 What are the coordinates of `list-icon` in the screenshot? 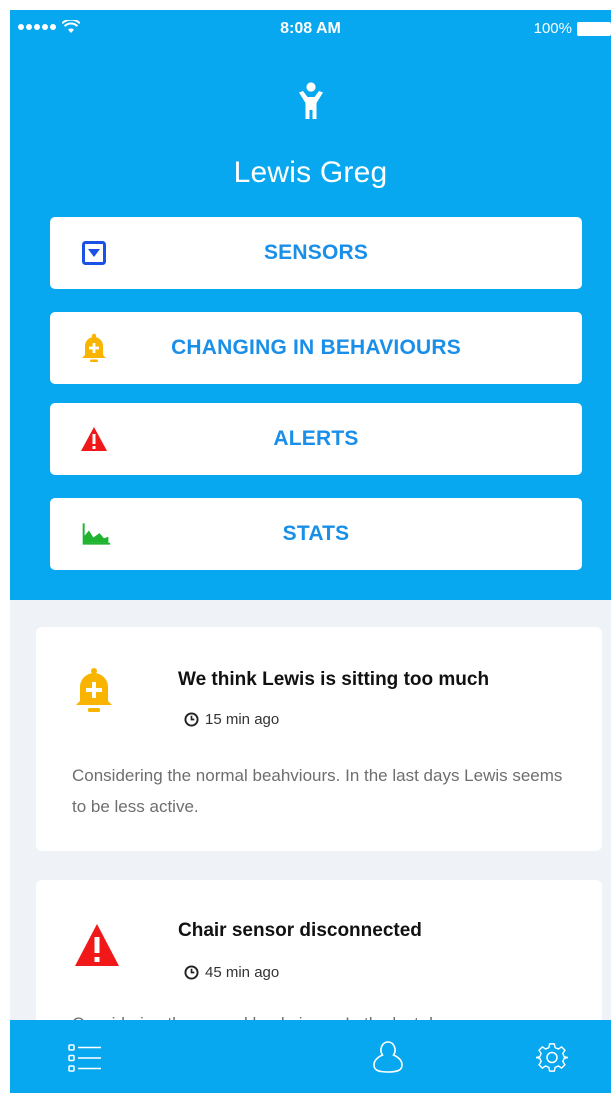 It's located at (85, 1058).